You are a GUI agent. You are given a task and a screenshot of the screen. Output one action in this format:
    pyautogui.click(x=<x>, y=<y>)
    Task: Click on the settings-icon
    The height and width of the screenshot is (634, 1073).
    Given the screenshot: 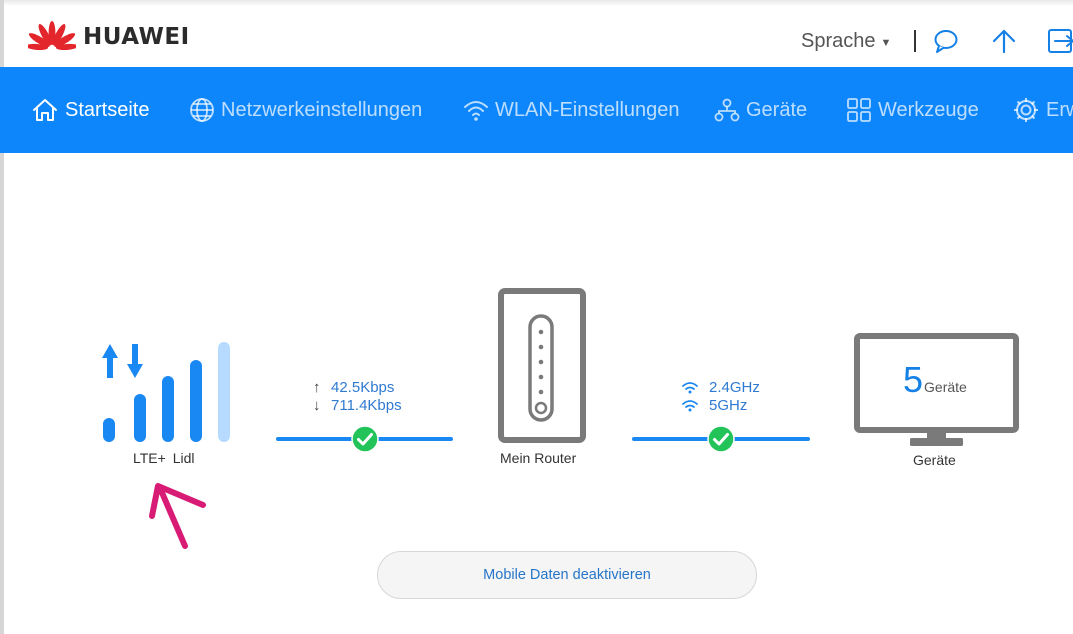 What is the action you would take?
    pyautogui.click(x=1026, y=110)
    